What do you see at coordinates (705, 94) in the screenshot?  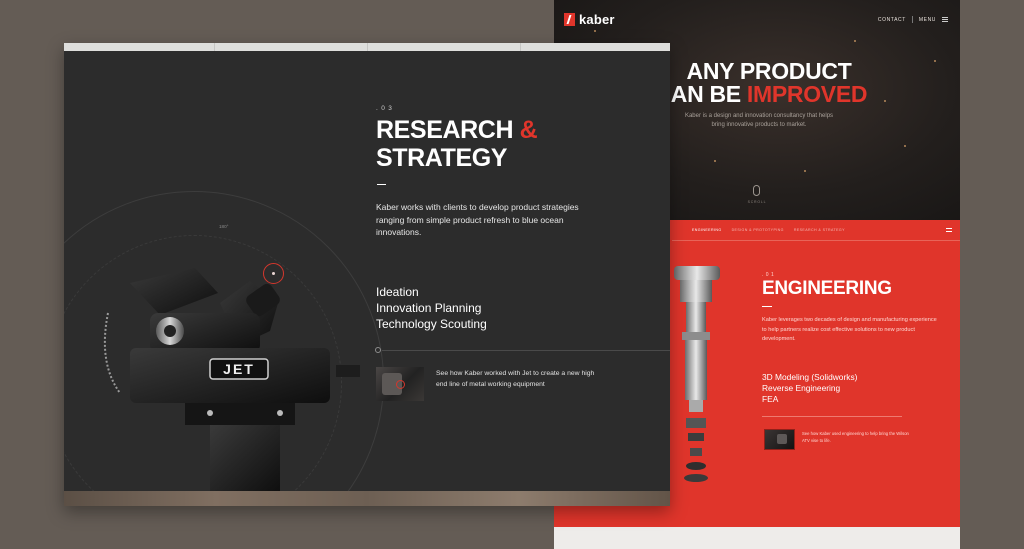 I see `hero-headline-prefix: AN BE` at bounding box center [705, 94].